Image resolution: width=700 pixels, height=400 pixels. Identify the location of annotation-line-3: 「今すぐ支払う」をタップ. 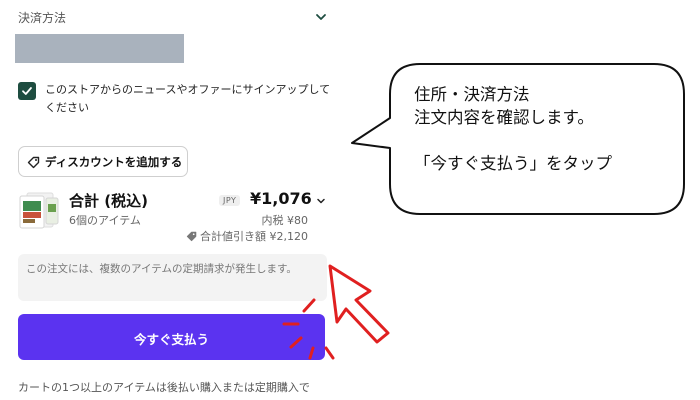
(513, 163).